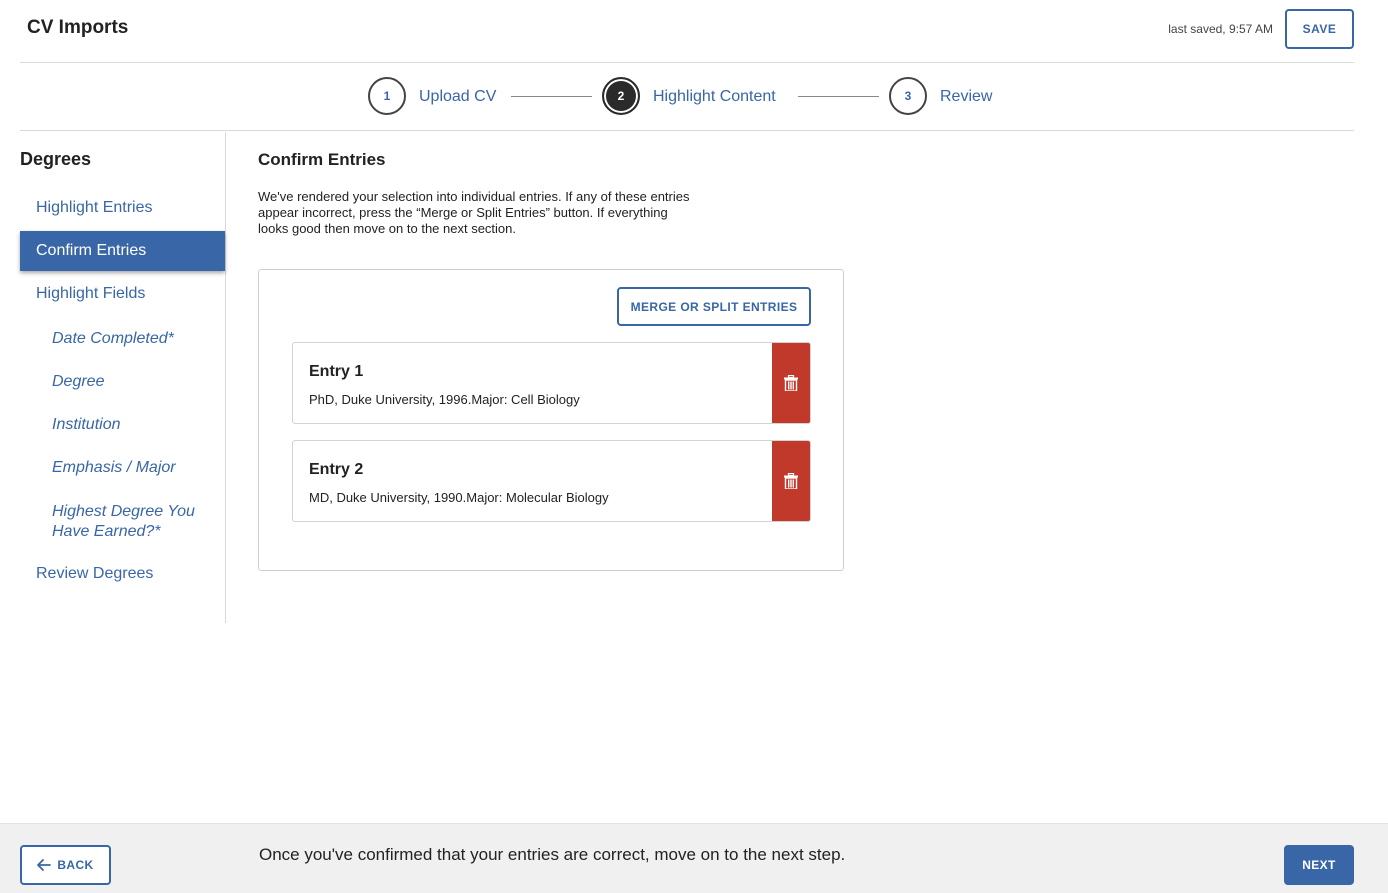 The width and height of the screenshot is (1388, 893). I want to click on section-title: Confirm Entries, so click(322, 159).